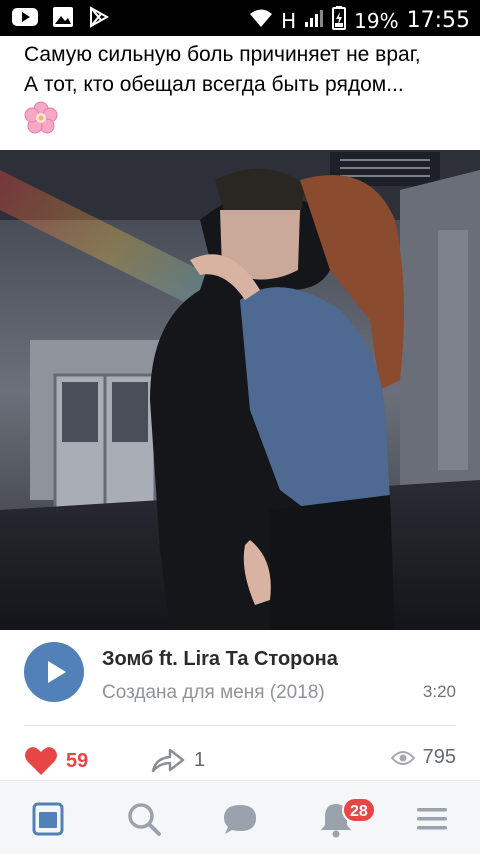  I want to click on nav-feed, so click(48, 819).